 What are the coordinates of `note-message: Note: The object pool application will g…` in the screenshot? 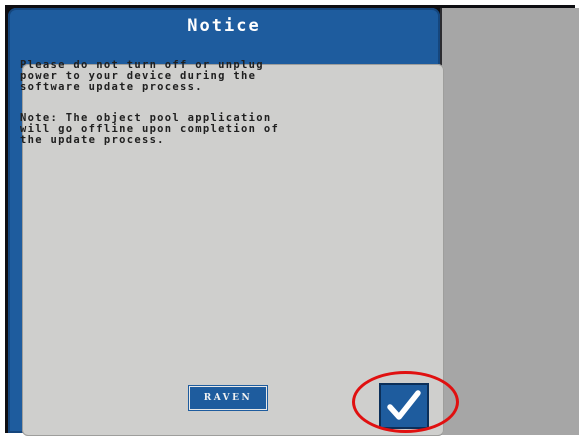 It's located at (150, 129).